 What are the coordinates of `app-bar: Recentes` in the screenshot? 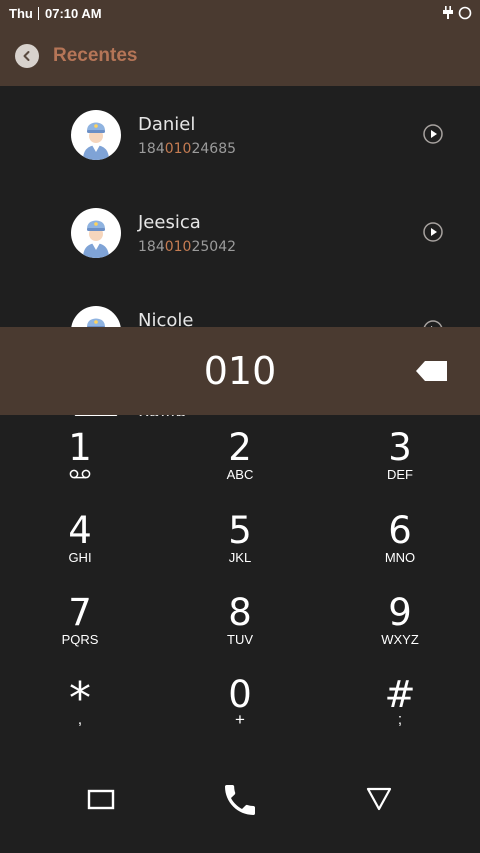 It's located at (240, 57).